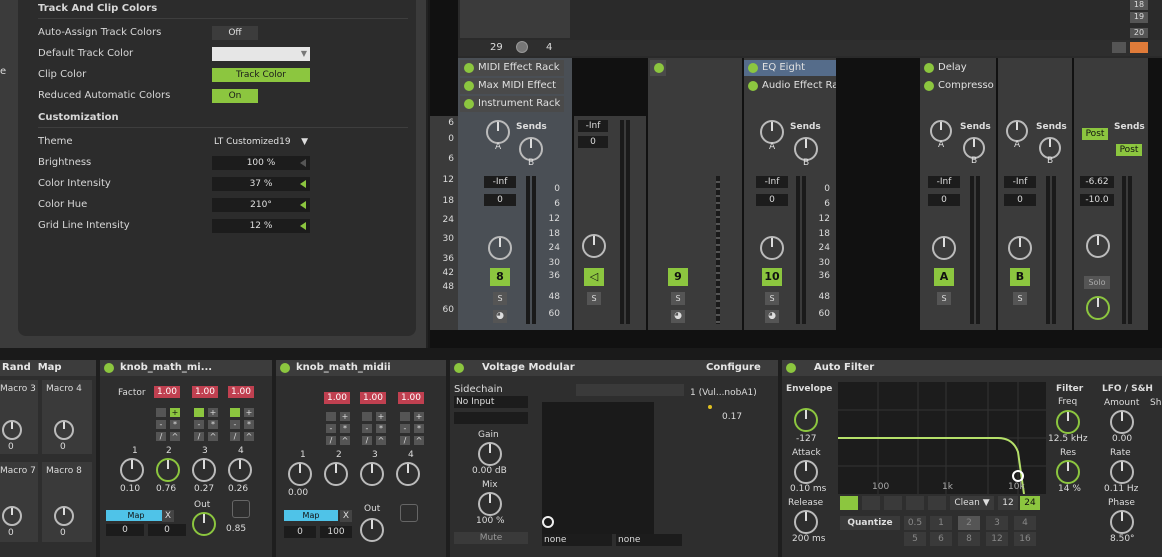 The width and height of the screenshot is (1162, 557). What do you see at coordinates (167, 530) in the screenshot?
I see `map-max-field: 0` at bounding box center [167, 530].